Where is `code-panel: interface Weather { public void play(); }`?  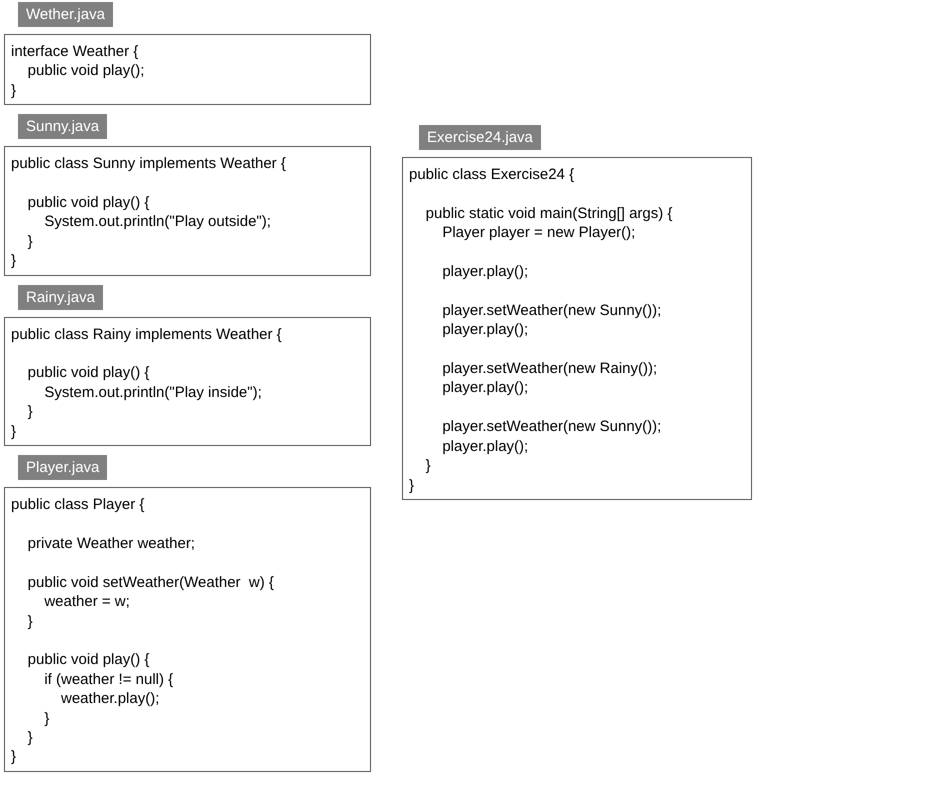 code-panel: interface Weather { public void play(); } is located at coordinates (187, 70).